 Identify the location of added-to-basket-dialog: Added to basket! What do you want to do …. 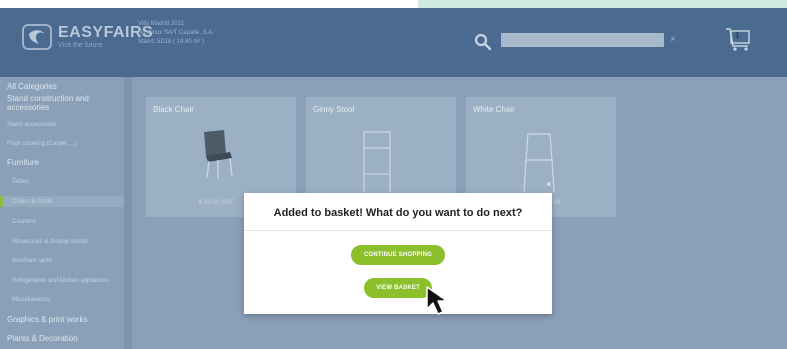
(398, 253).